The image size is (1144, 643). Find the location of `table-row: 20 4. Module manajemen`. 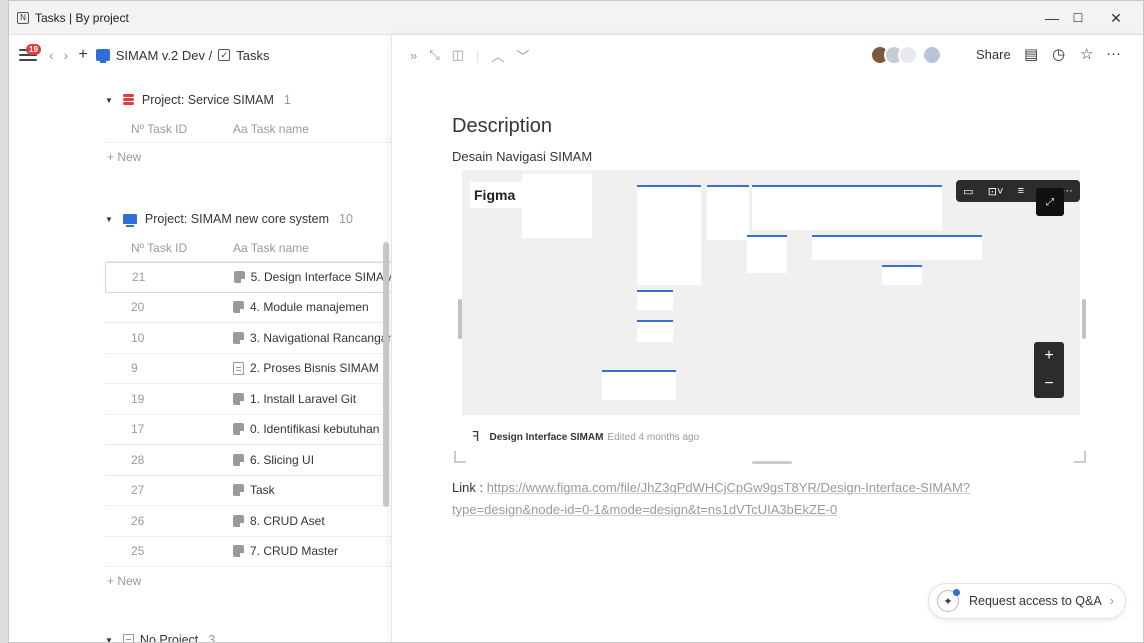

table-row: 20 4. Module manajemen is located at coordinates (250, 308).